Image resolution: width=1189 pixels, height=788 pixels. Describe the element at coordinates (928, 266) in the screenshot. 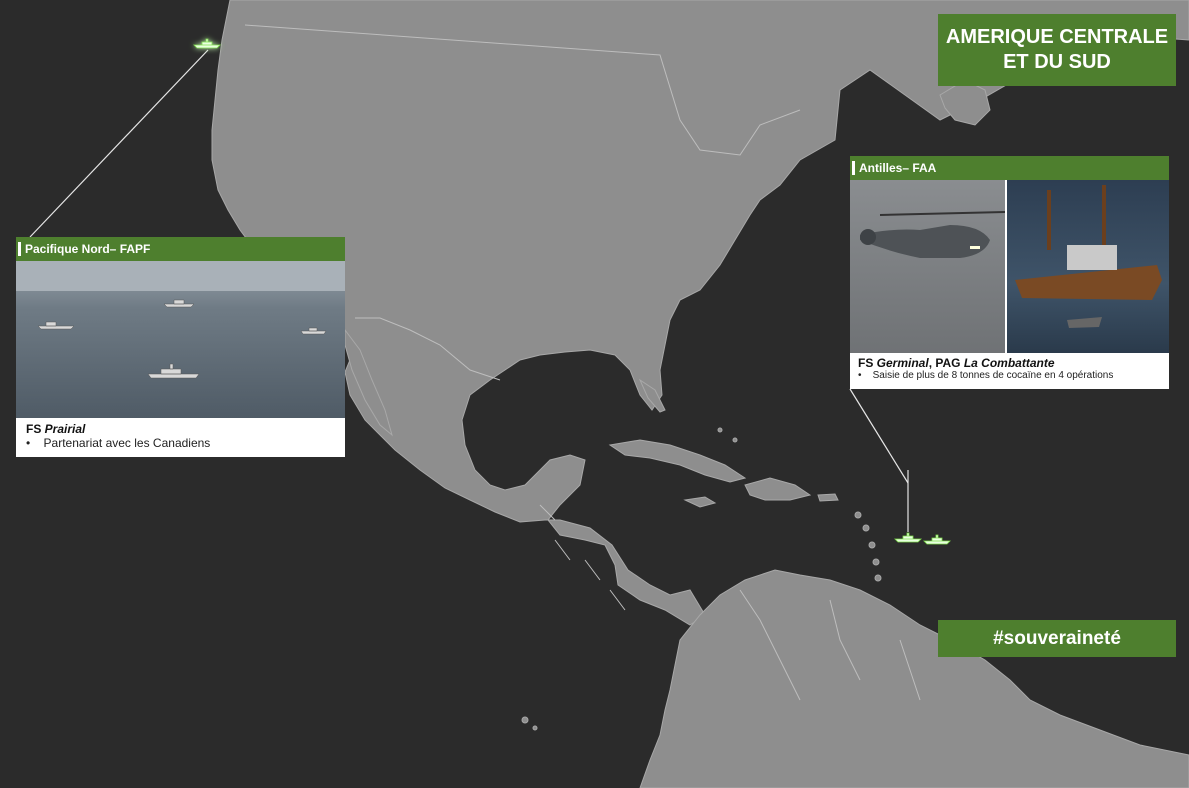

I see `helicopter-photo` at that location.